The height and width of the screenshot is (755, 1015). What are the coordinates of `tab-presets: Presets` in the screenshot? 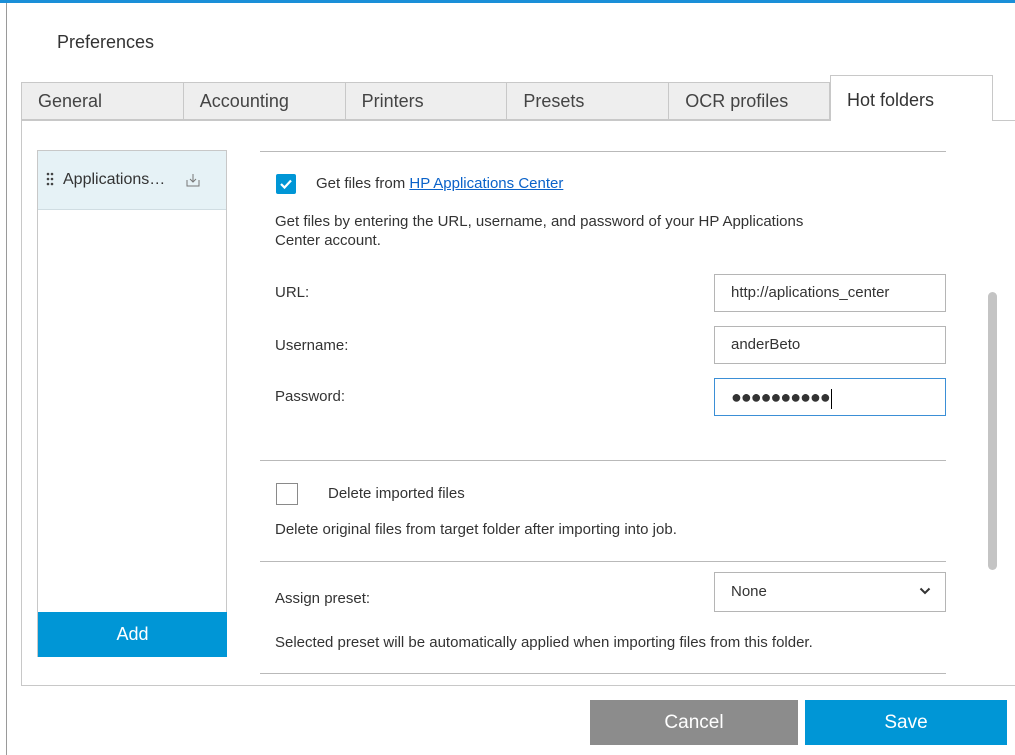 It's located at (587, 101).